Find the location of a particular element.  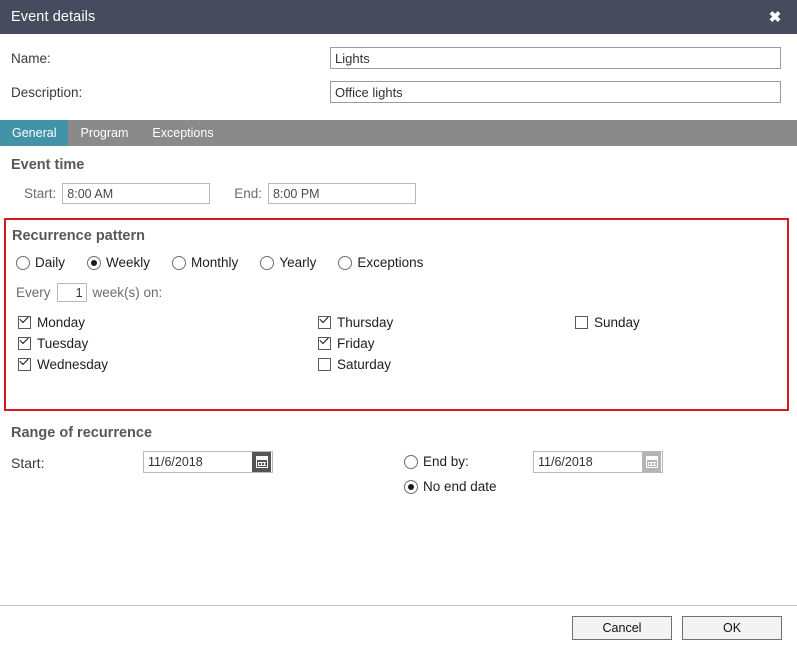

start-date-group is located at coordinates (208, 462).